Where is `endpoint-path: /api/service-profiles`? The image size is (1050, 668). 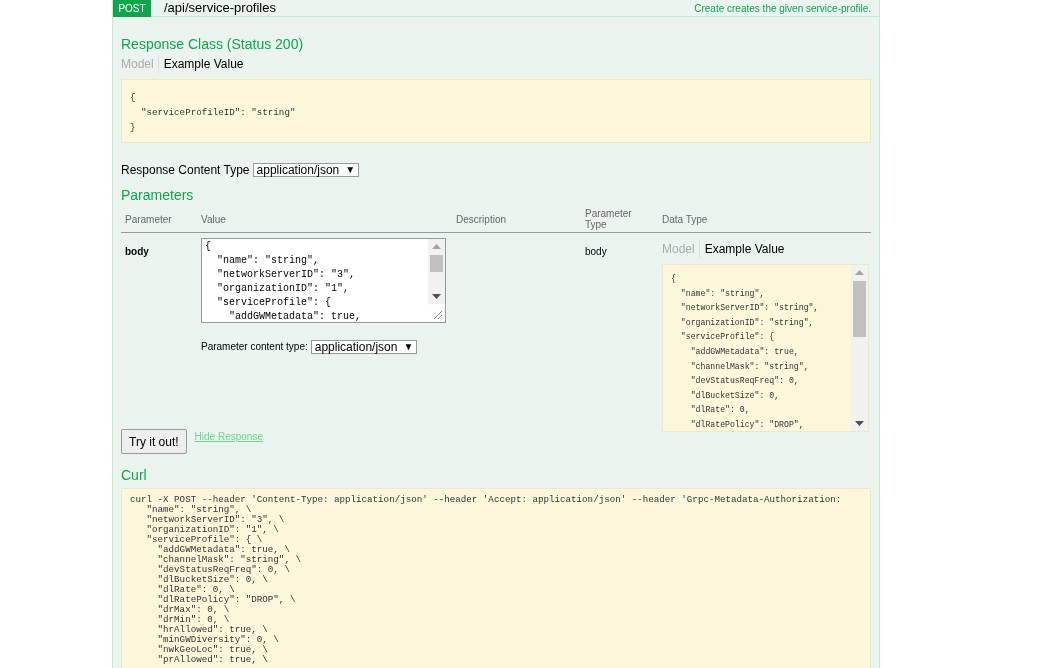
endpoint-path: /api/service-profiles is located at coordinates (220, 9).